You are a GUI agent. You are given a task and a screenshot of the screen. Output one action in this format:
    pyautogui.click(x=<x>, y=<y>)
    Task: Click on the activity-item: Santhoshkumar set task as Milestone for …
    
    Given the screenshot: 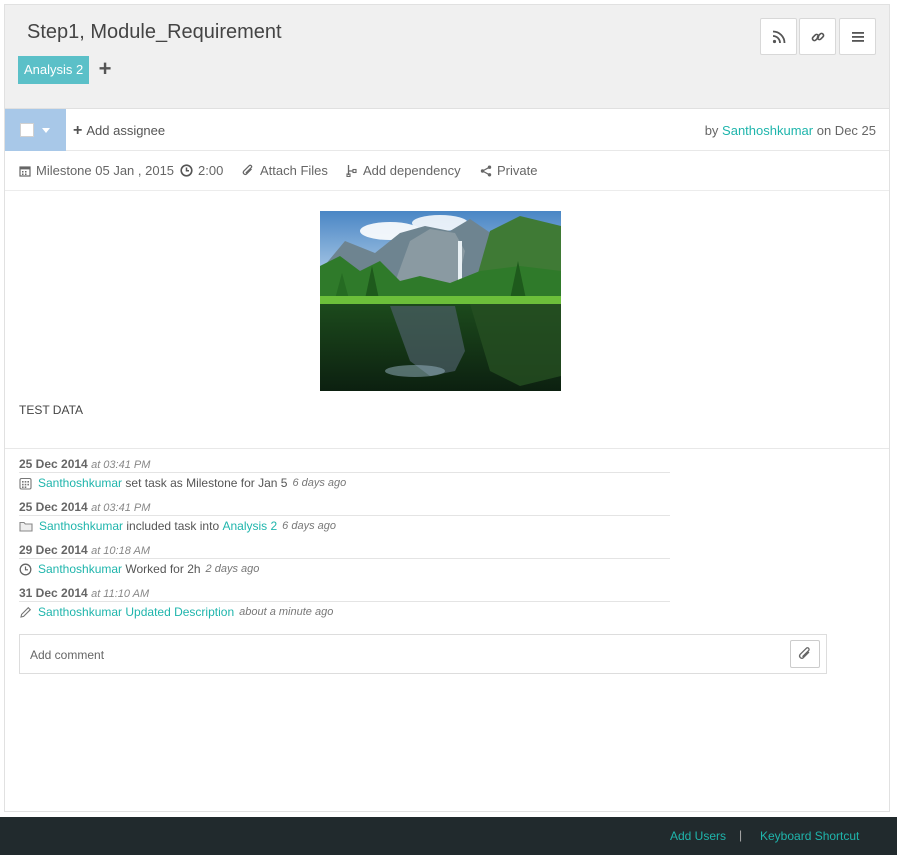 What is the action you would take?
    pyautogui.click(x=182, y=483)
    